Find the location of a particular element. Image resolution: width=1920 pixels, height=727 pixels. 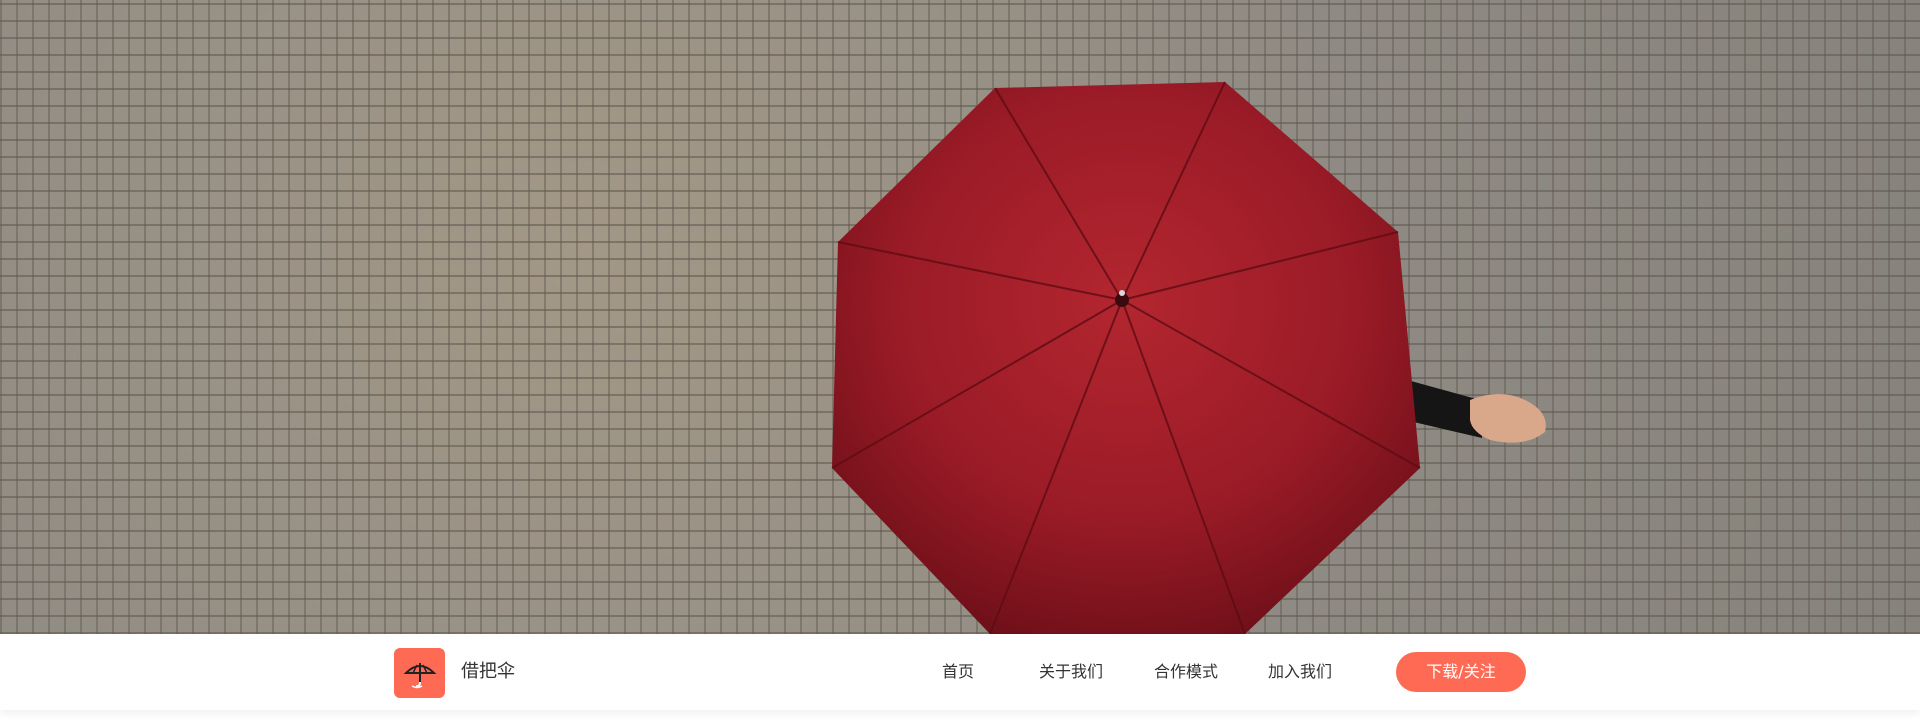

top-navbar: 借把伞 首页 关于我们 合作模式 加入我们 下载/关注 is located at coordinates (960, 672).